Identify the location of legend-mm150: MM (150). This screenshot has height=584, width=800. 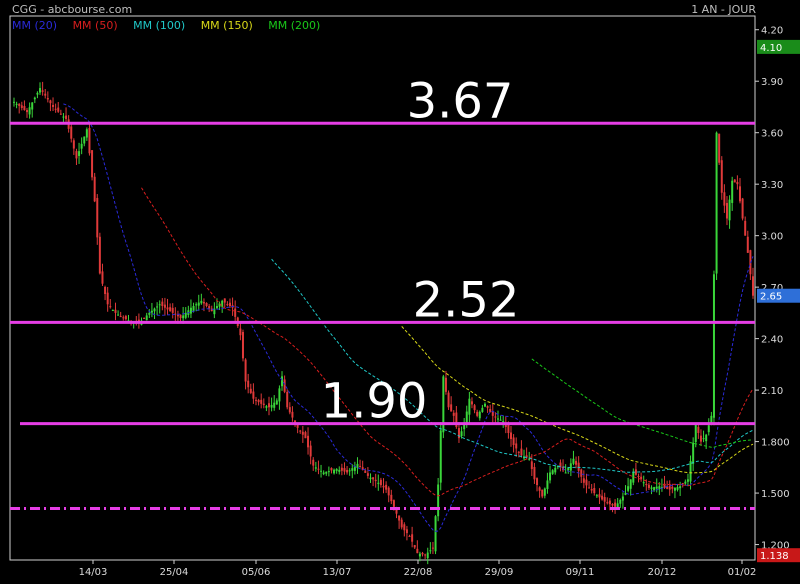
(226, 25).